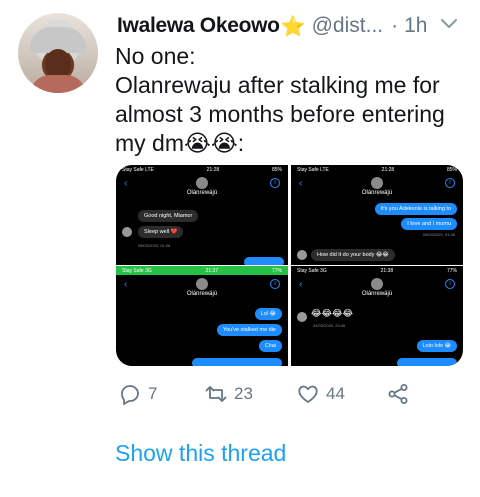  What do you see at coordinates (293, 26) in the screenshot?
I see `star-emoji-icon: ⭐` at bounding box center [293, 26].